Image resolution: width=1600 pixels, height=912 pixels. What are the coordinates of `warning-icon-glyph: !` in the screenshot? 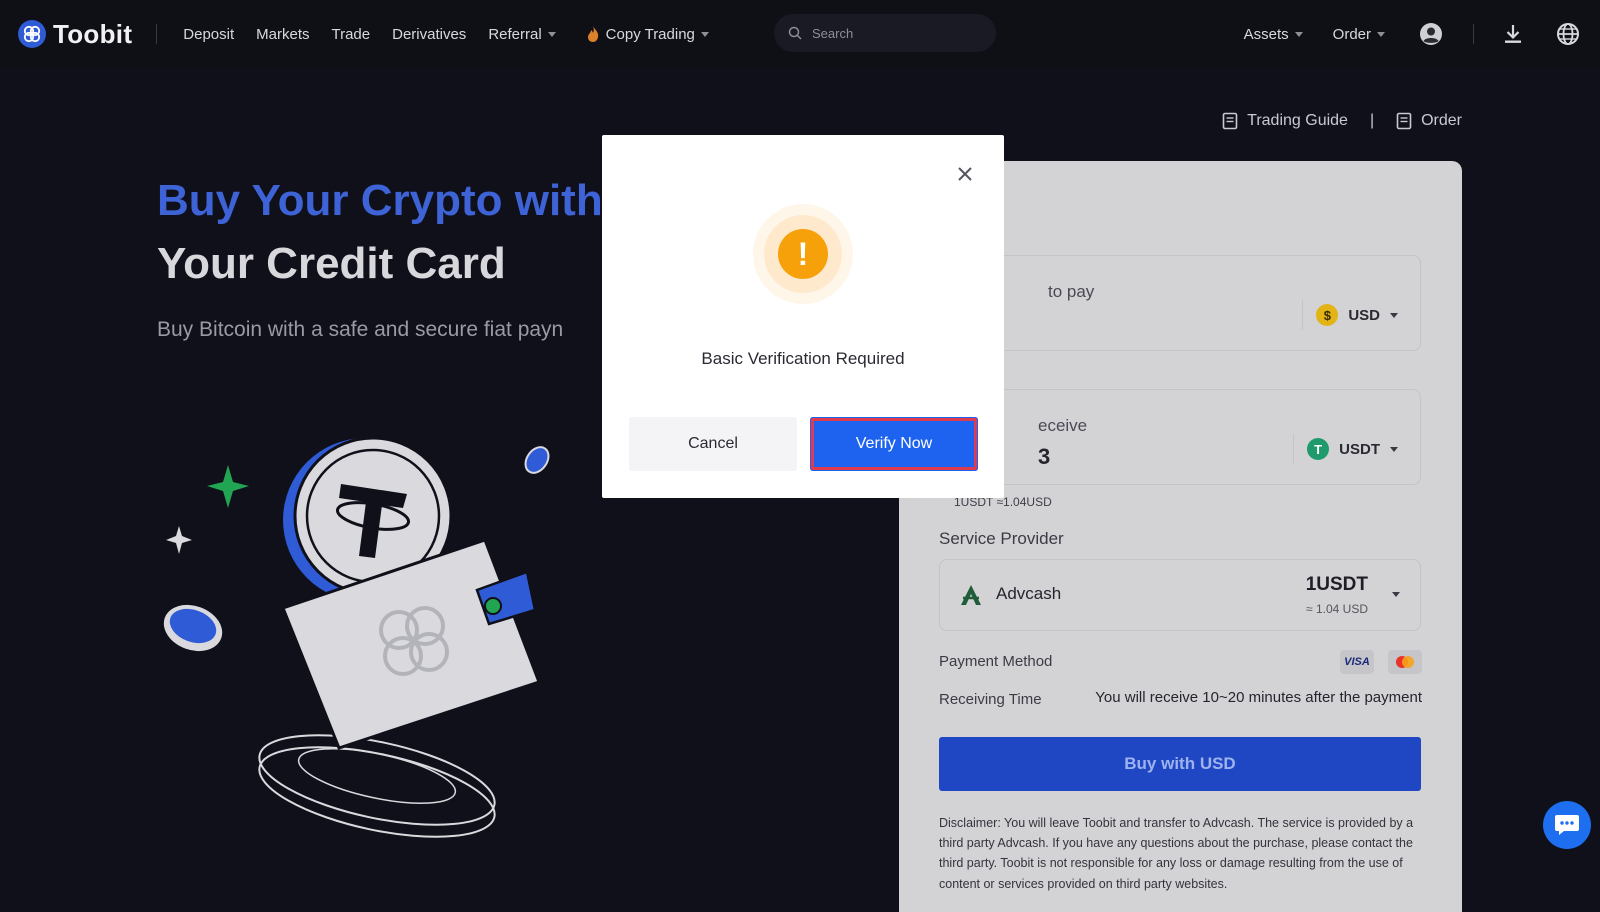 It's located at (803, 254).